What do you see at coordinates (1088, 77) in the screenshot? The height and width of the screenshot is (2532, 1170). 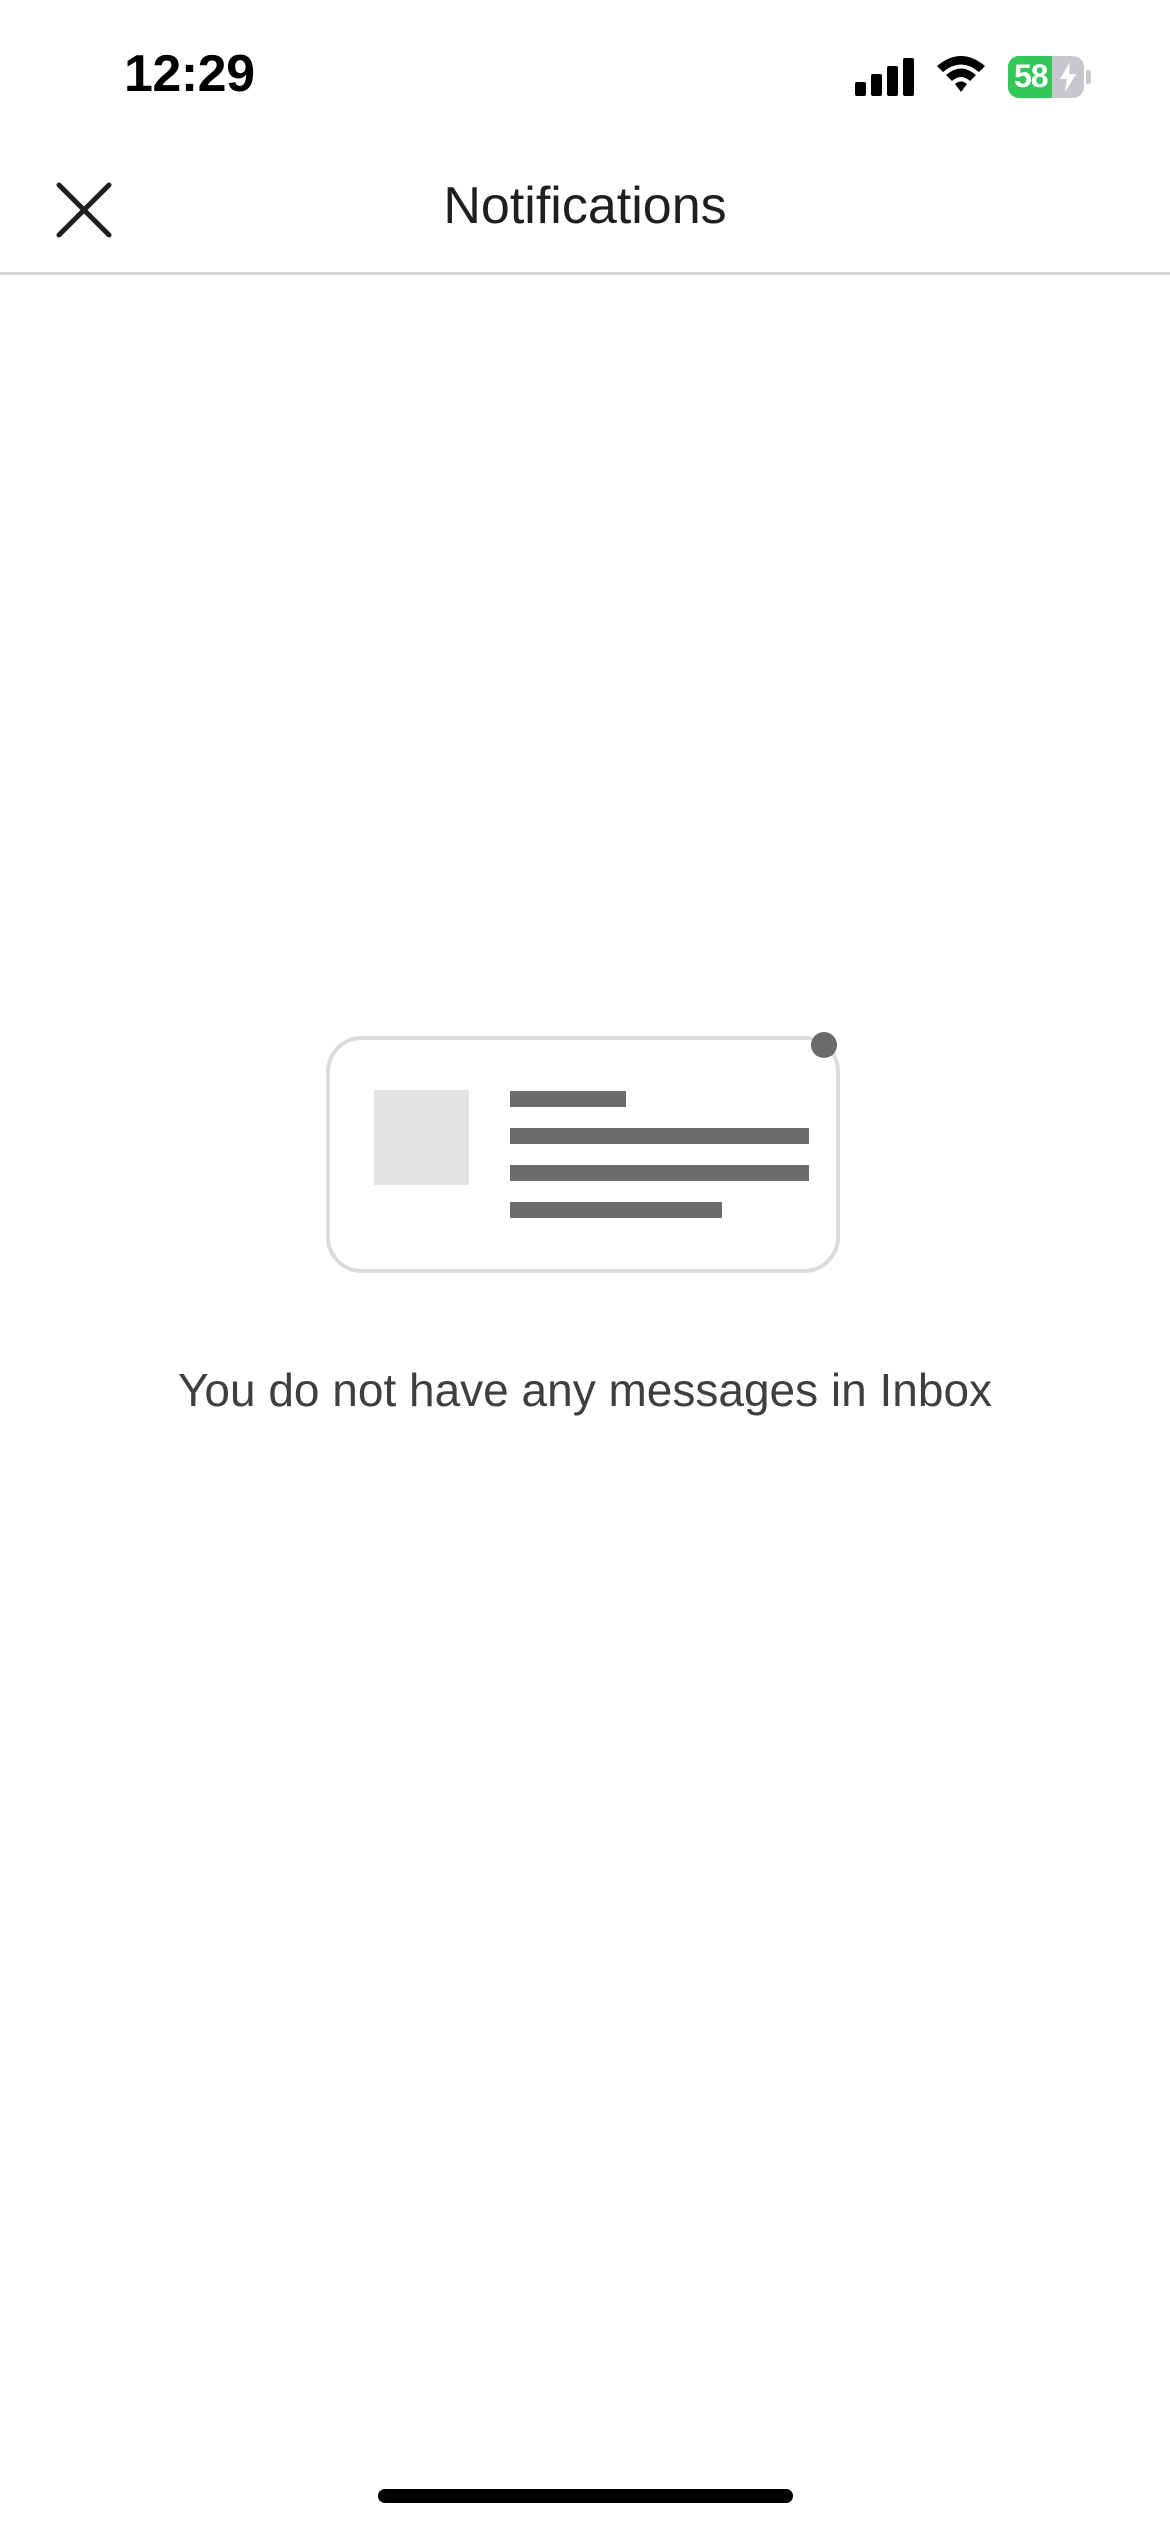 I see `battery-cap` at bounding box center [1088, 77].